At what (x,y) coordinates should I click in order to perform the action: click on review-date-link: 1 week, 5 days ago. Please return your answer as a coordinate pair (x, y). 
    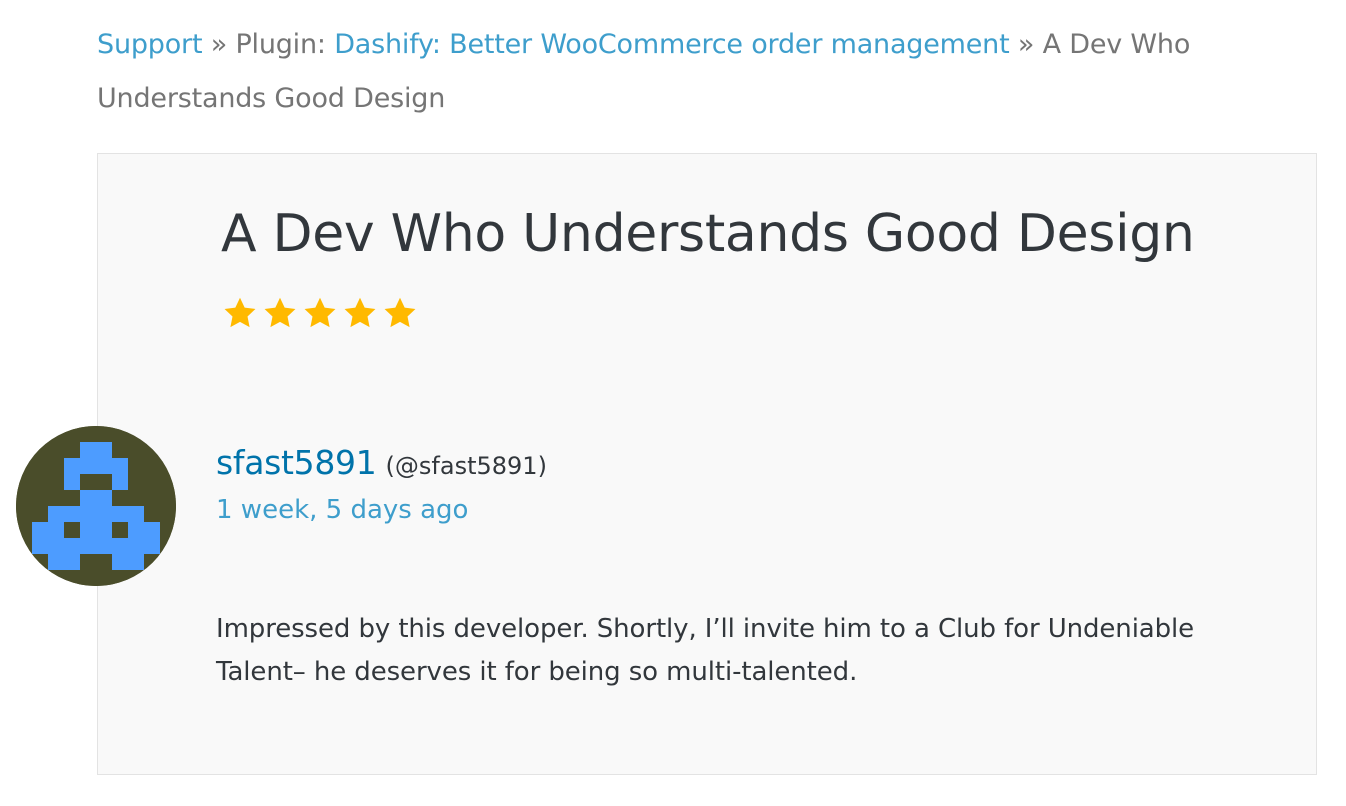
    Looking at the image, I should click on (342, 510).